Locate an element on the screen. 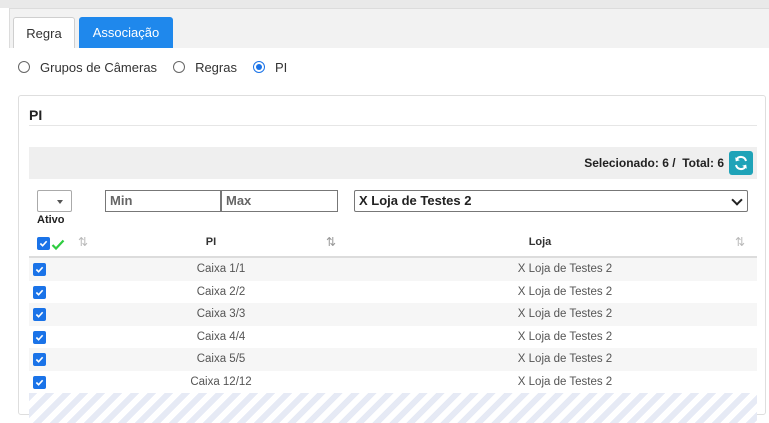  row-pi: Caixa 1/1 is located at coordinates (221, 269).